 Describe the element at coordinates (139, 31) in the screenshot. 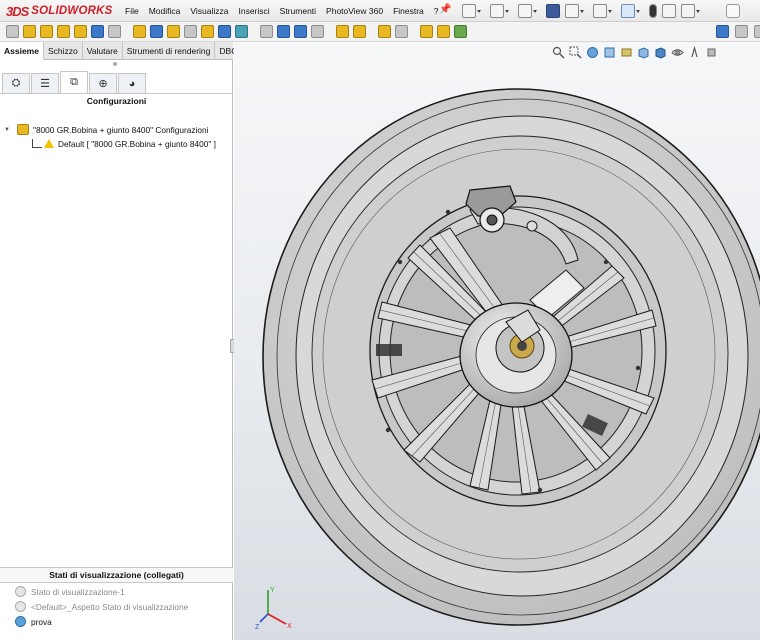

I see `assembly-features-icon` at that location.